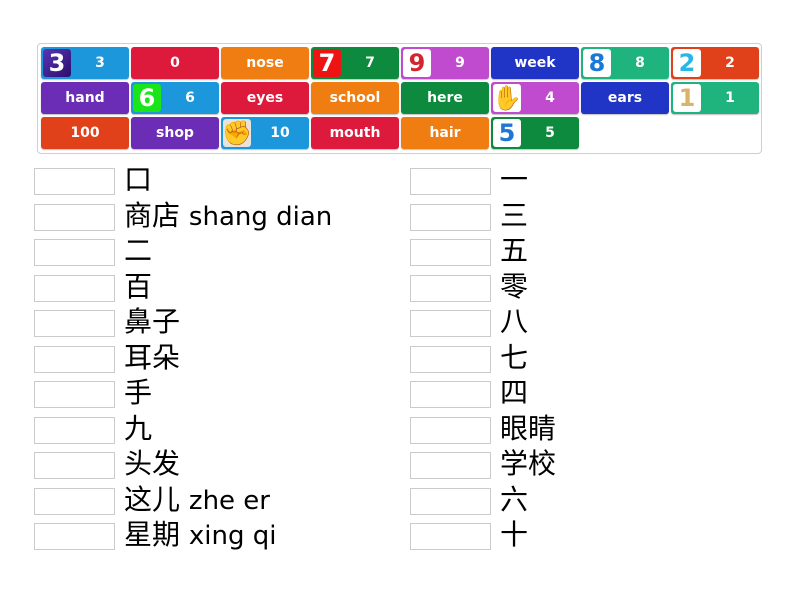 The height and width of the screenshot is (600, 800). I want to click on target-prompt: 八, so click(514, 322).